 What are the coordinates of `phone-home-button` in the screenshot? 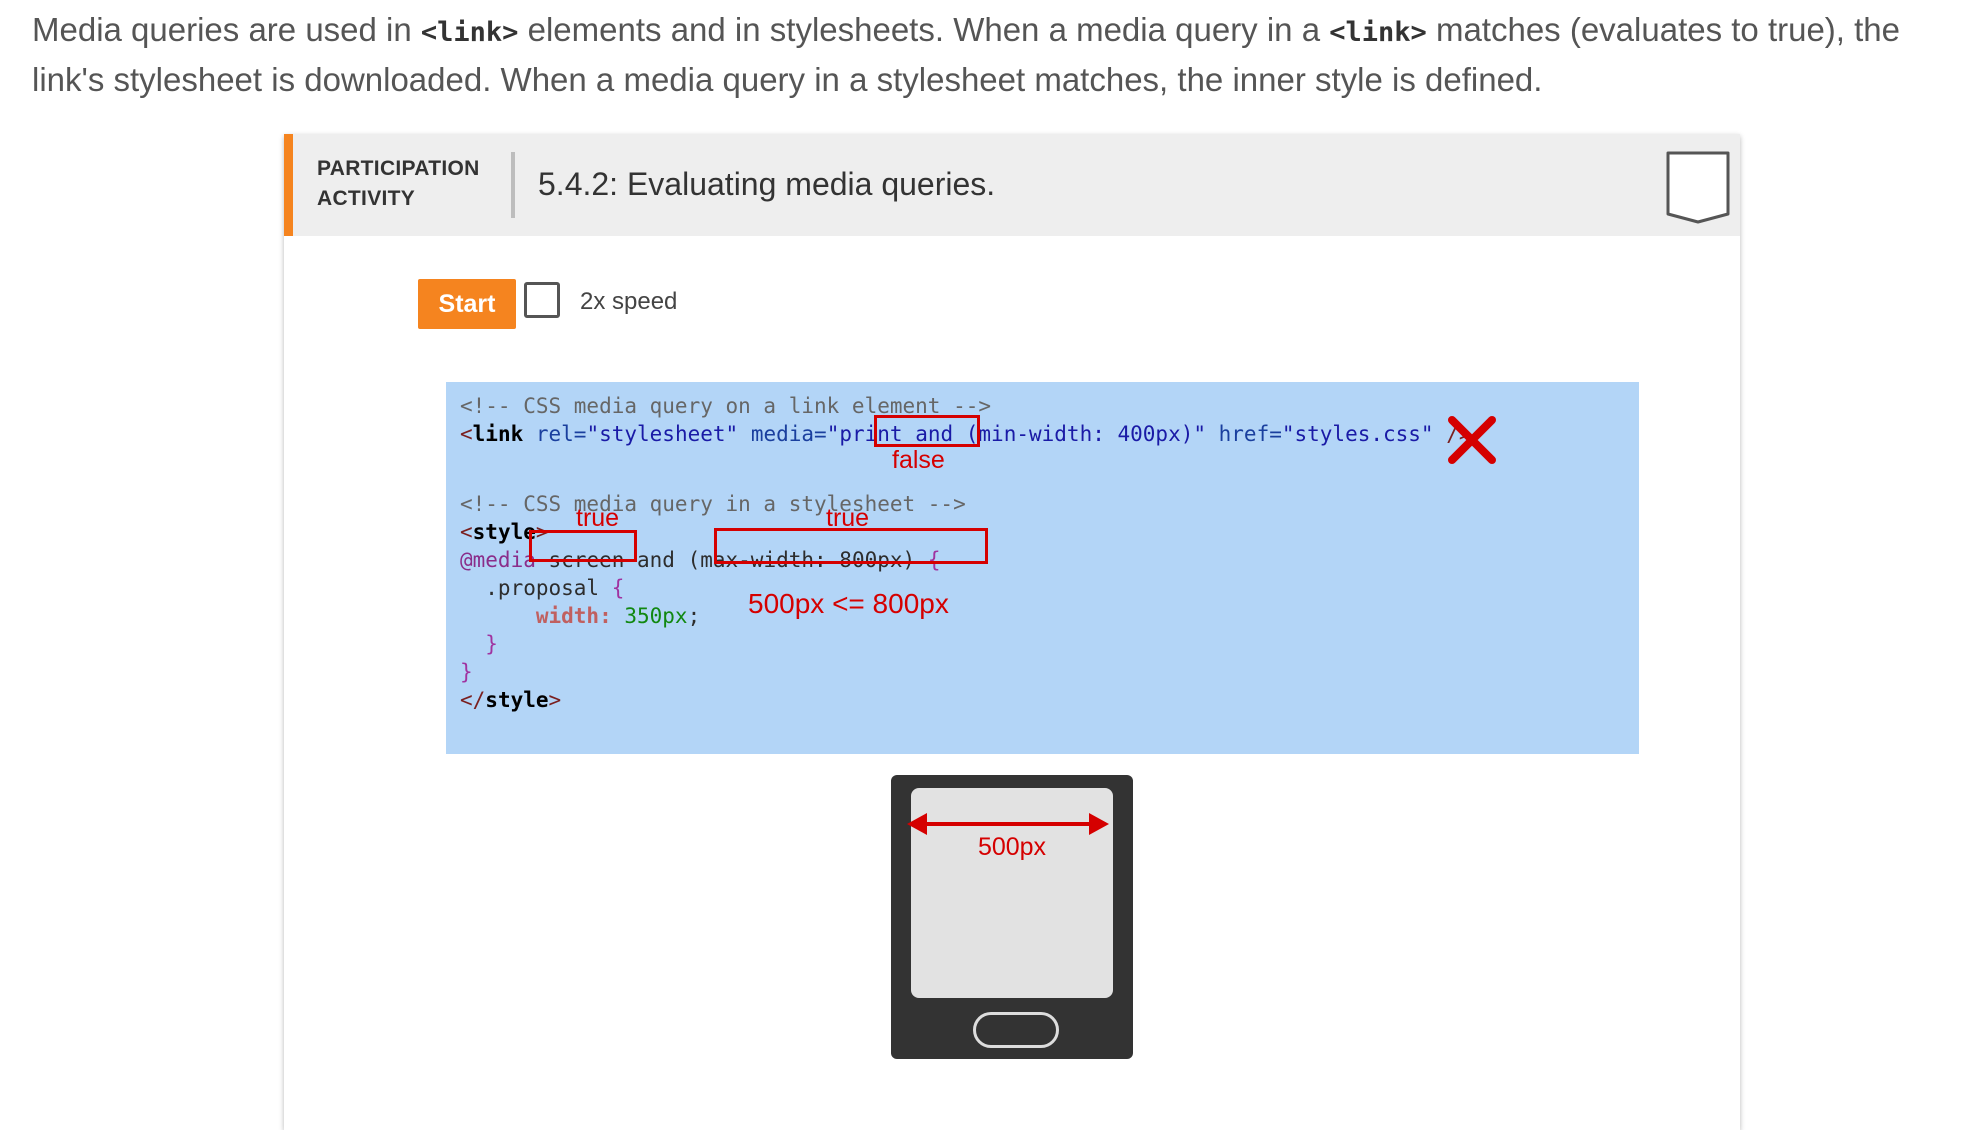 It's located at (1016, 1030).